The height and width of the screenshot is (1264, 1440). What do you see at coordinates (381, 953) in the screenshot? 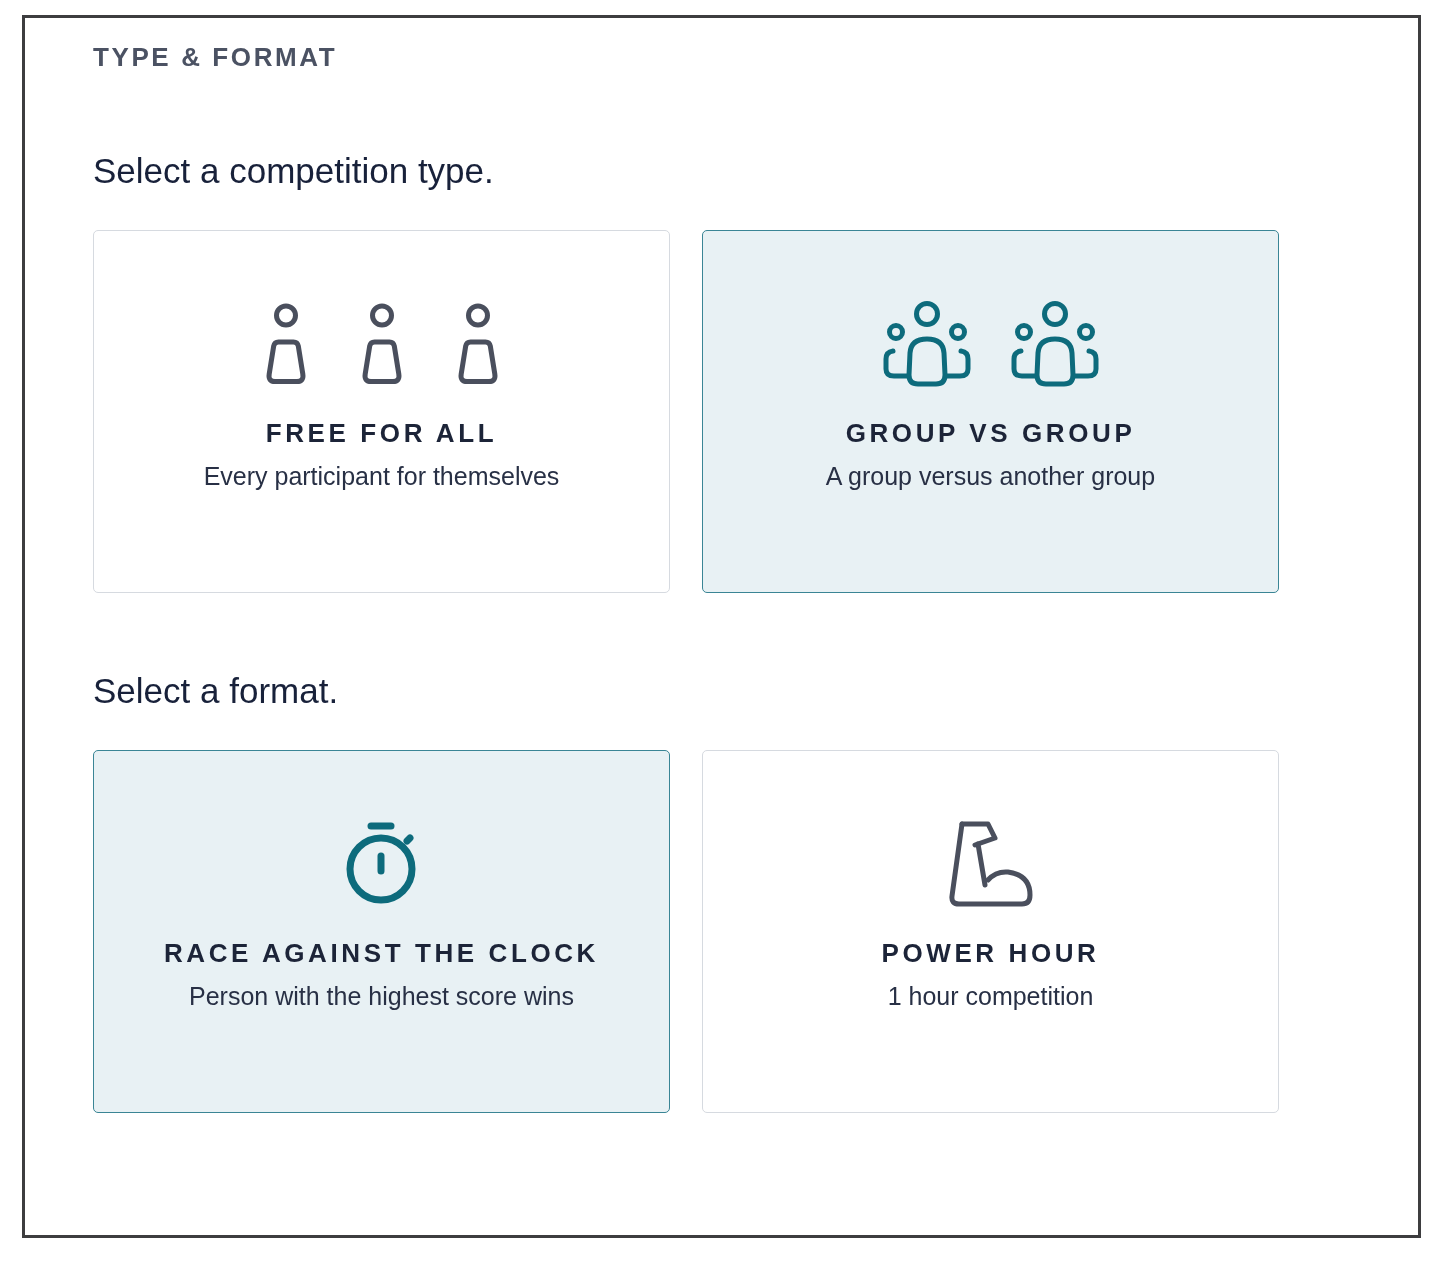
I see `option-title: RACE AGAINST THE CLOCK` at bounding box center [381, 953].